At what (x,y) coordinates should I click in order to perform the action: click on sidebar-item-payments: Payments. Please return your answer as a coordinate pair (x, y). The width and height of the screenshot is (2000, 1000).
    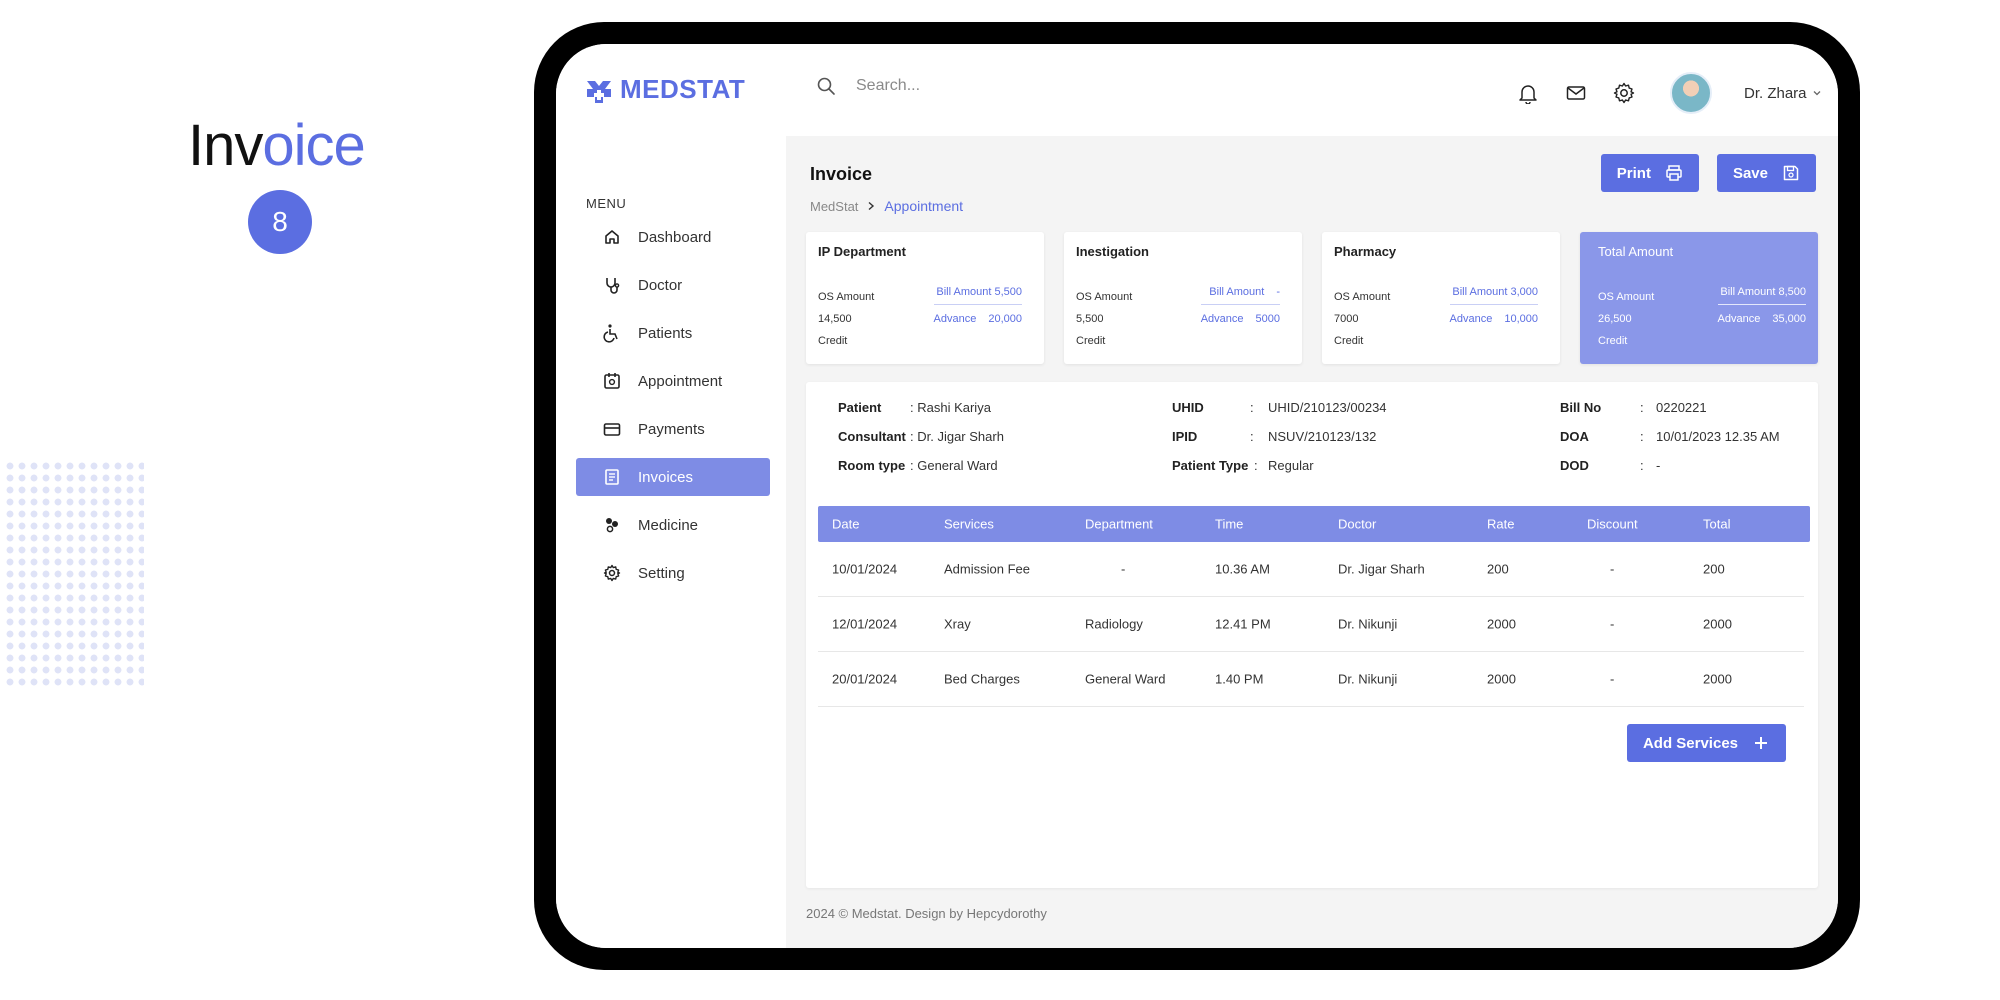
    Looking at the image, I should click on (673, 429).